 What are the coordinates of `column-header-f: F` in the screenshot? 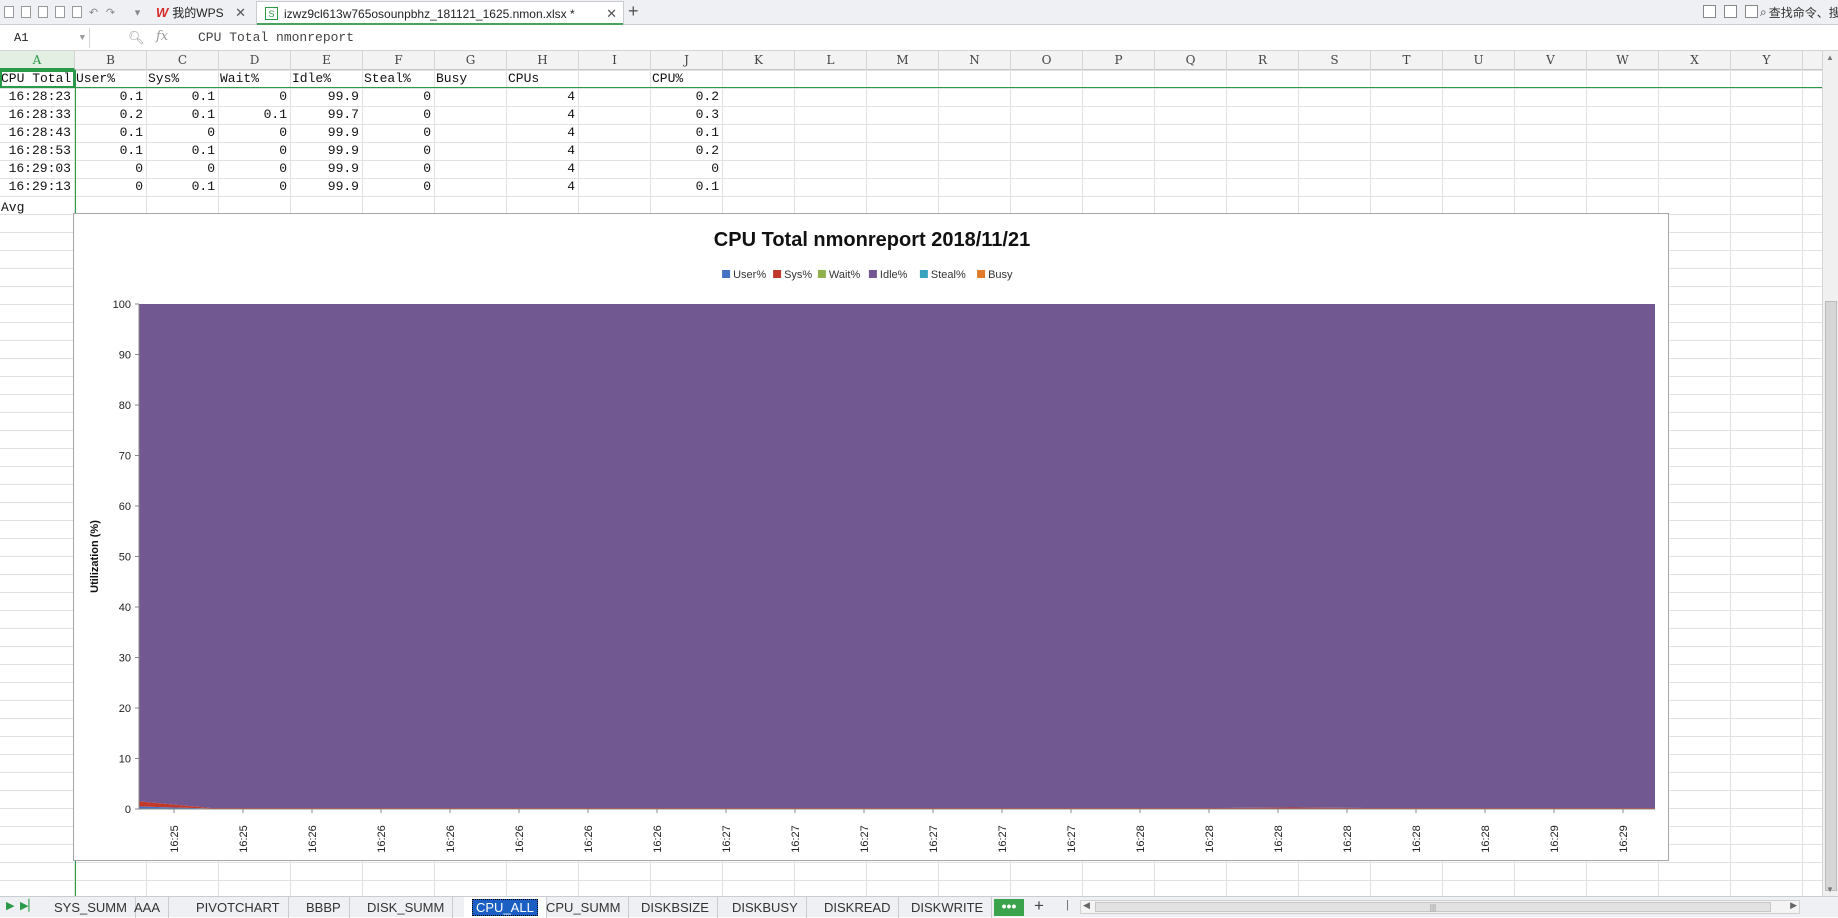 It's located at (399, 60).